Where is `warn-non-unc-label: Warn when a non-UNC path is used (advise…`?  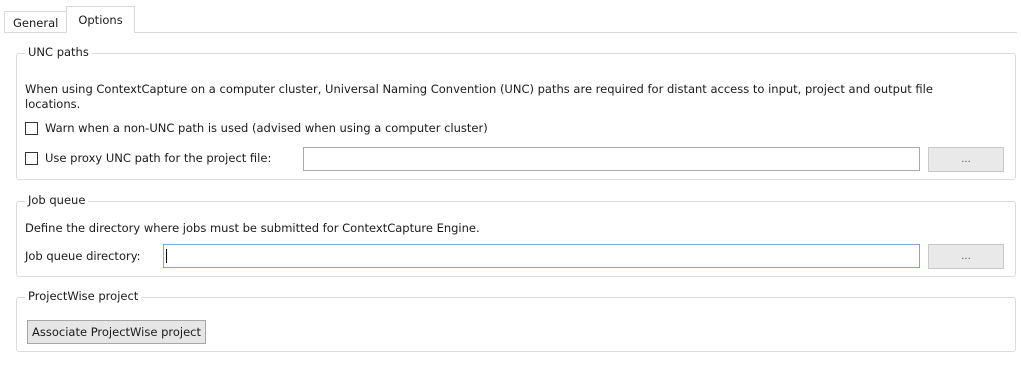 warn-non-unc-label: Warn when a non-UNC path is used (advise… is located at coordinates (266, 128).